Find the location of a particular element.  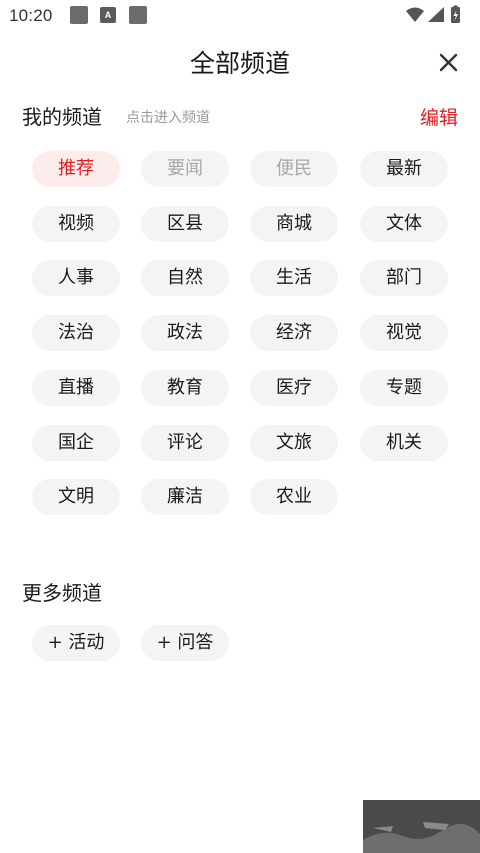

close-icon is located at coordinates (448, 62).